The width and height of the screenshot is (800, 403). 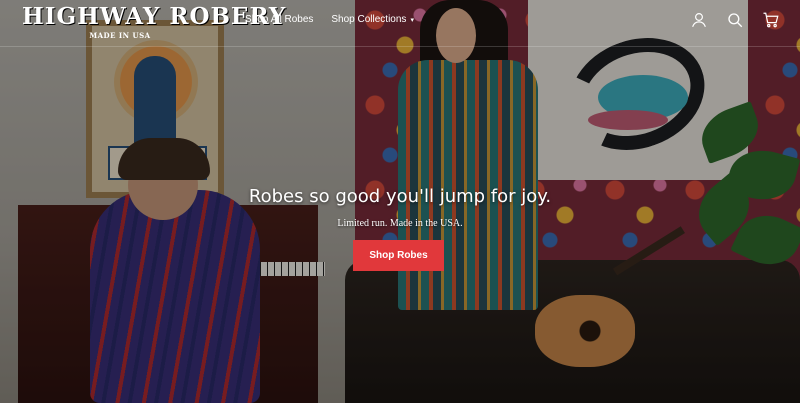 What do you see at coordinates (398, 255) in the screenshot?
I see `shop-robes-button: Shop Robes` at bounding box center [398, 255].